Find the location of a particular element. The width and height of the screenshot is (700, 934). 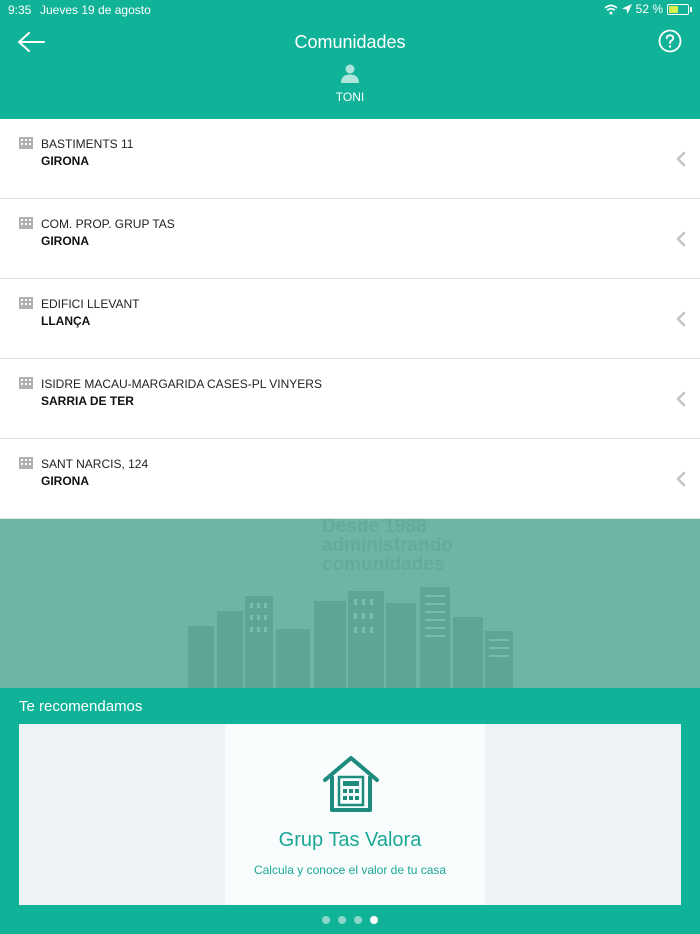

status-time: 9:35 is located at coordinates (20, 10).